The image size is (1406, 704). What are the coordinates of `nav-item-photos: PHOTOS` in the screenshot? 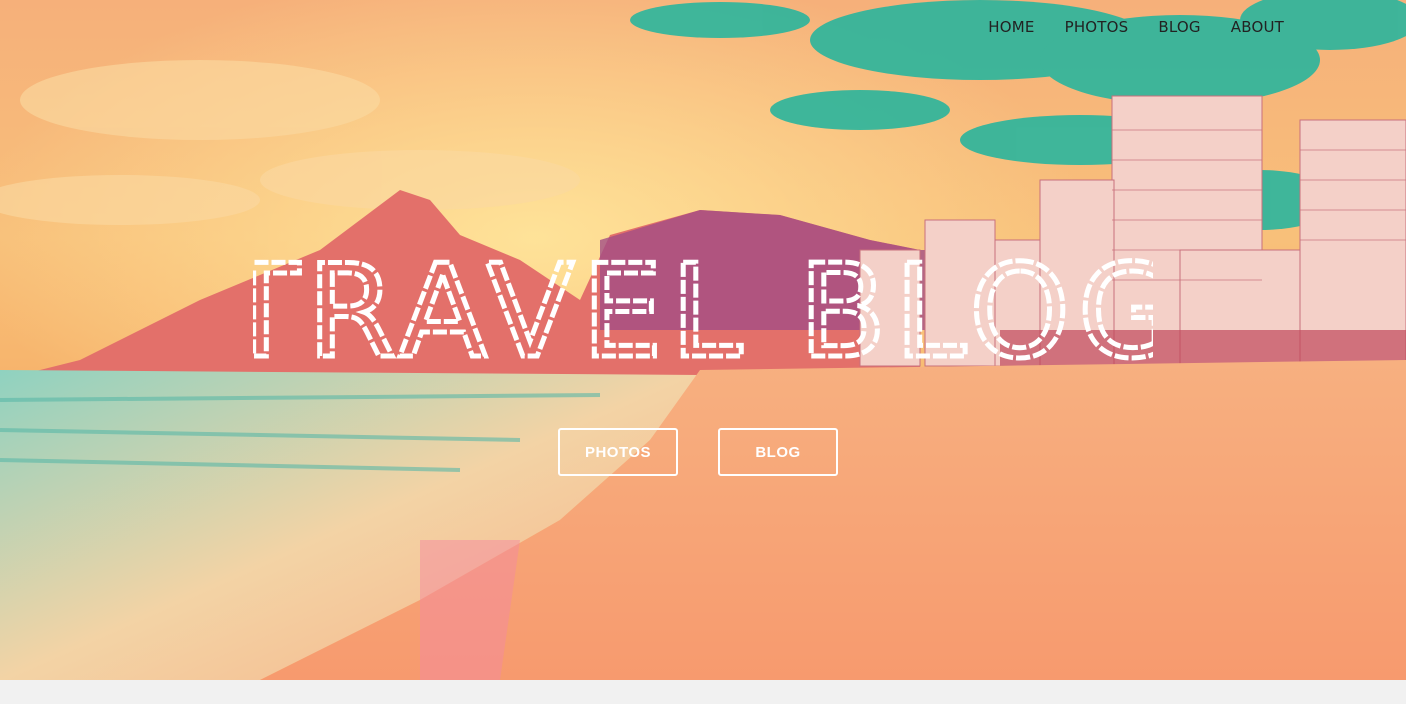 It's located at (1097, 27).